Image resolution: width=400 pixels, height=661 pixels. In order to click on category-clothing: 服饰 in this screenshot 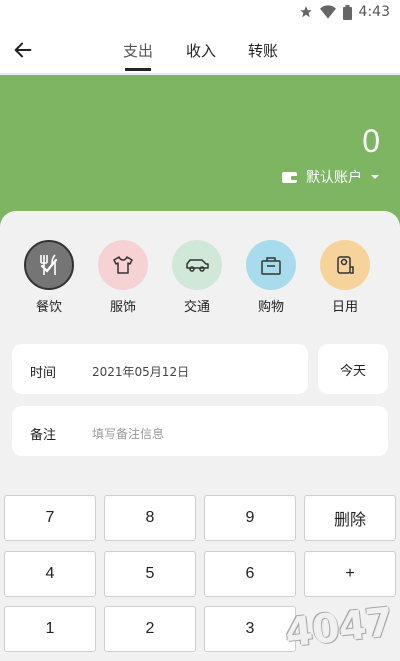, I will do `click(123, 277)`.